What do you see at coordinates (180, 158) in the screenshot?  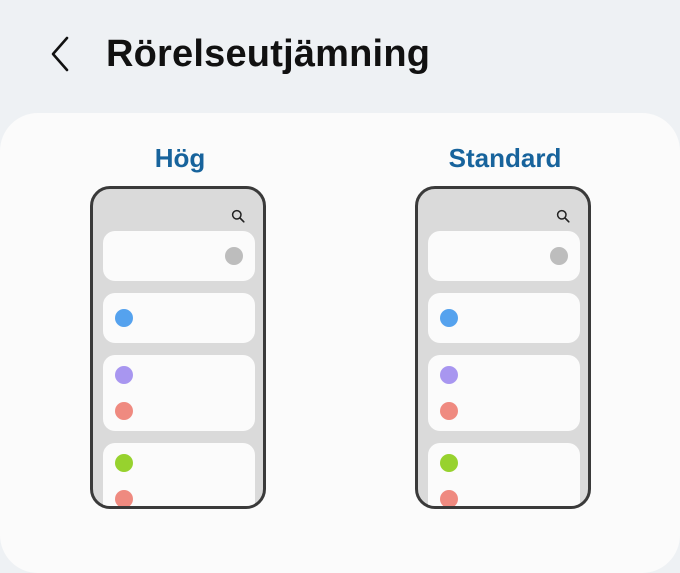 I see `option-high-label: Hög` at bounding box center [180, 158].